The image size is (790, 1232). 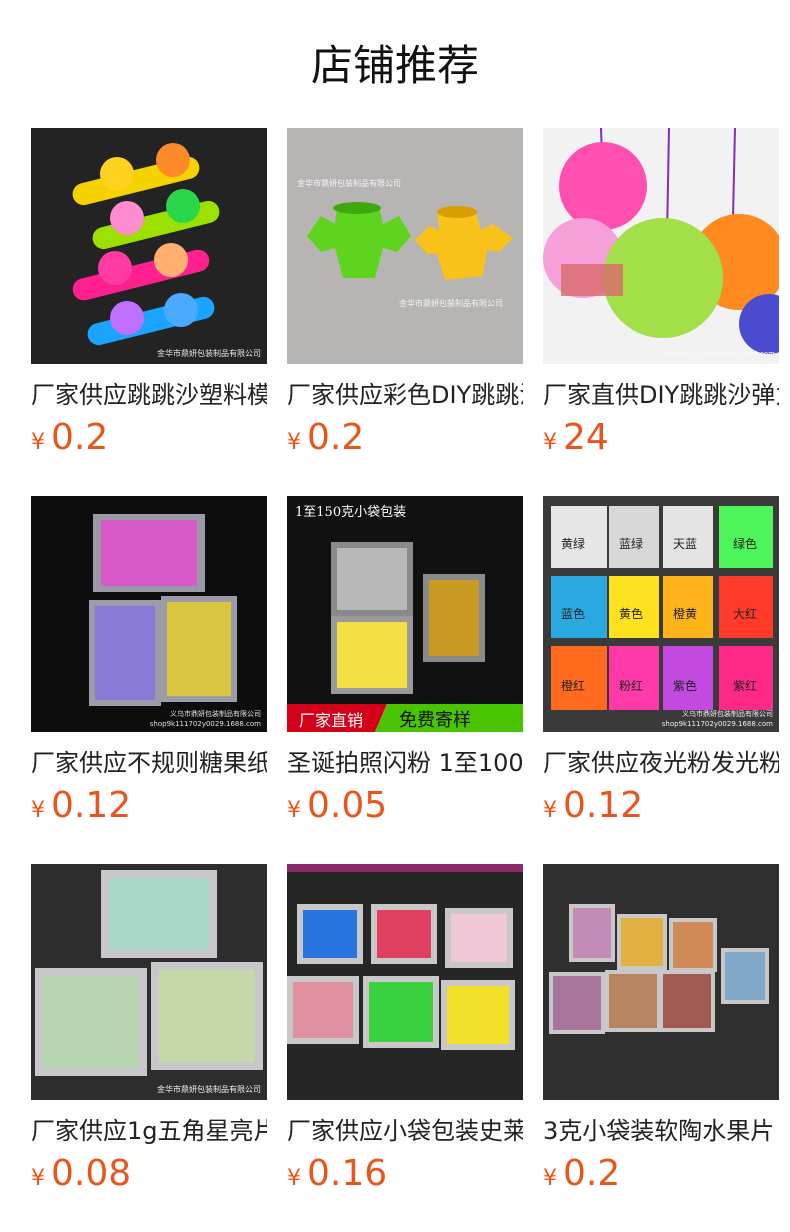 I want to click on product-image-ball-molds: 金华市鼎妍包装制品有限公司 金华市鼎妍包装制品有限公司, so click(x=405, y=246).